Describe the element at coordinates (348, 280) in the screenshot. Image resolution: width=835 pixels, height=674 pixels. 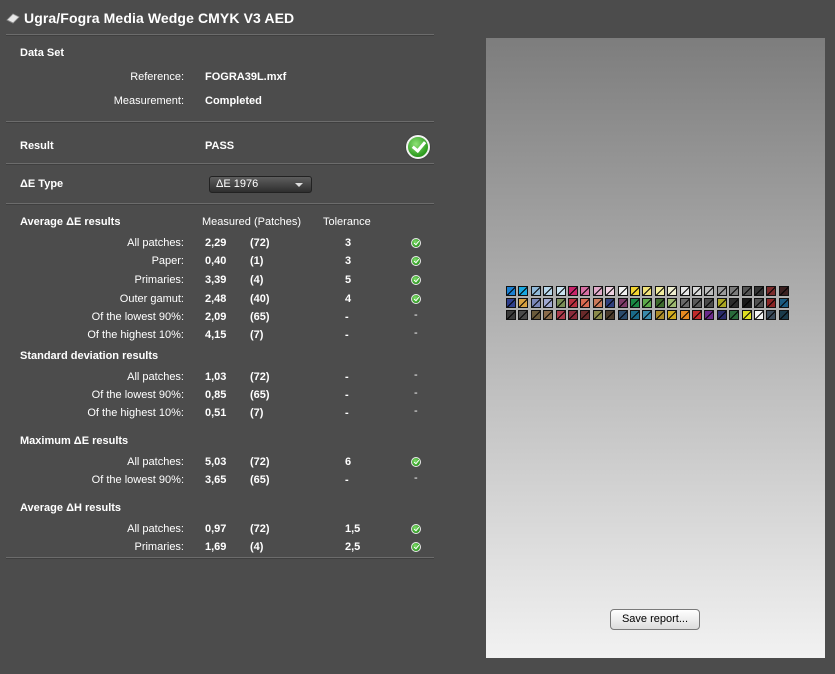
I see `row-tolerance: 5` at that location.